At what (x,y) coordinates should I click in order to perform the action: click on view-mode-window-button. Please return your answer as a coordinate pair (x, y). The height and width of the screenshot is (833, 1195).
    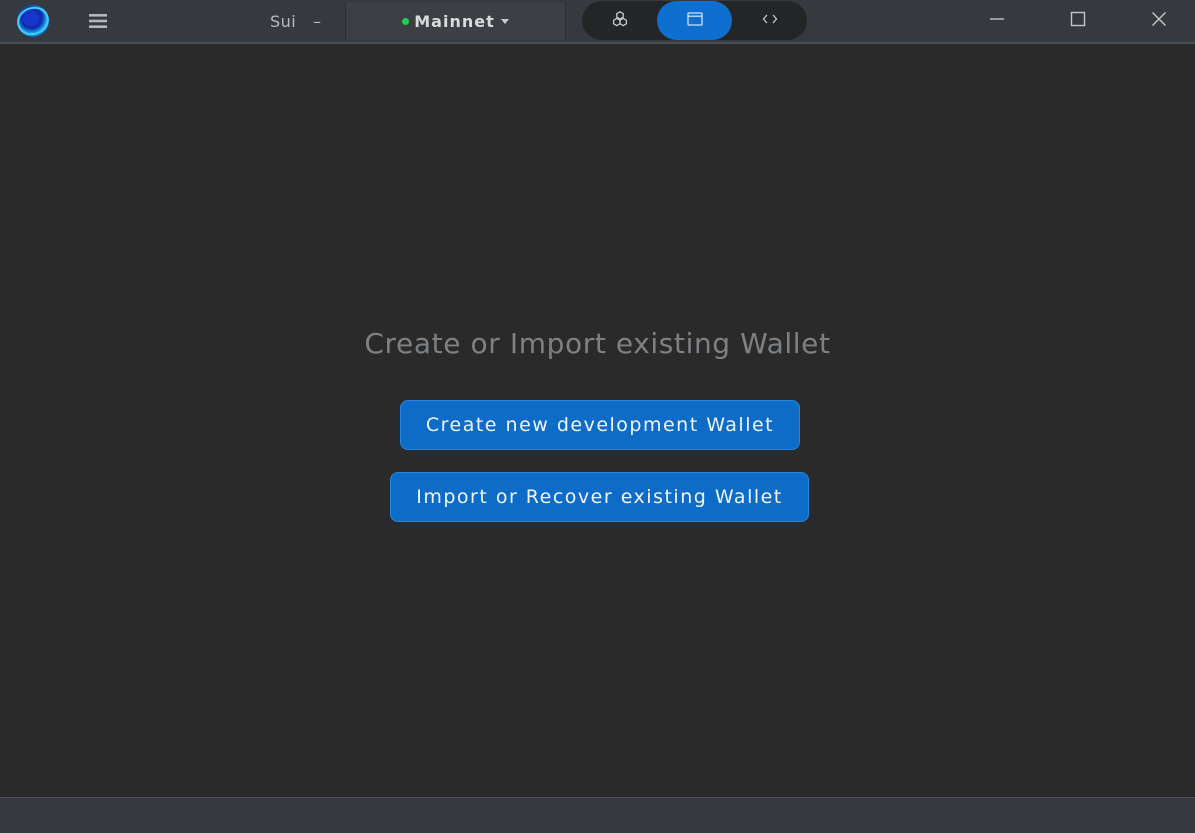
    Looking at the image, I should click on (694, 20).